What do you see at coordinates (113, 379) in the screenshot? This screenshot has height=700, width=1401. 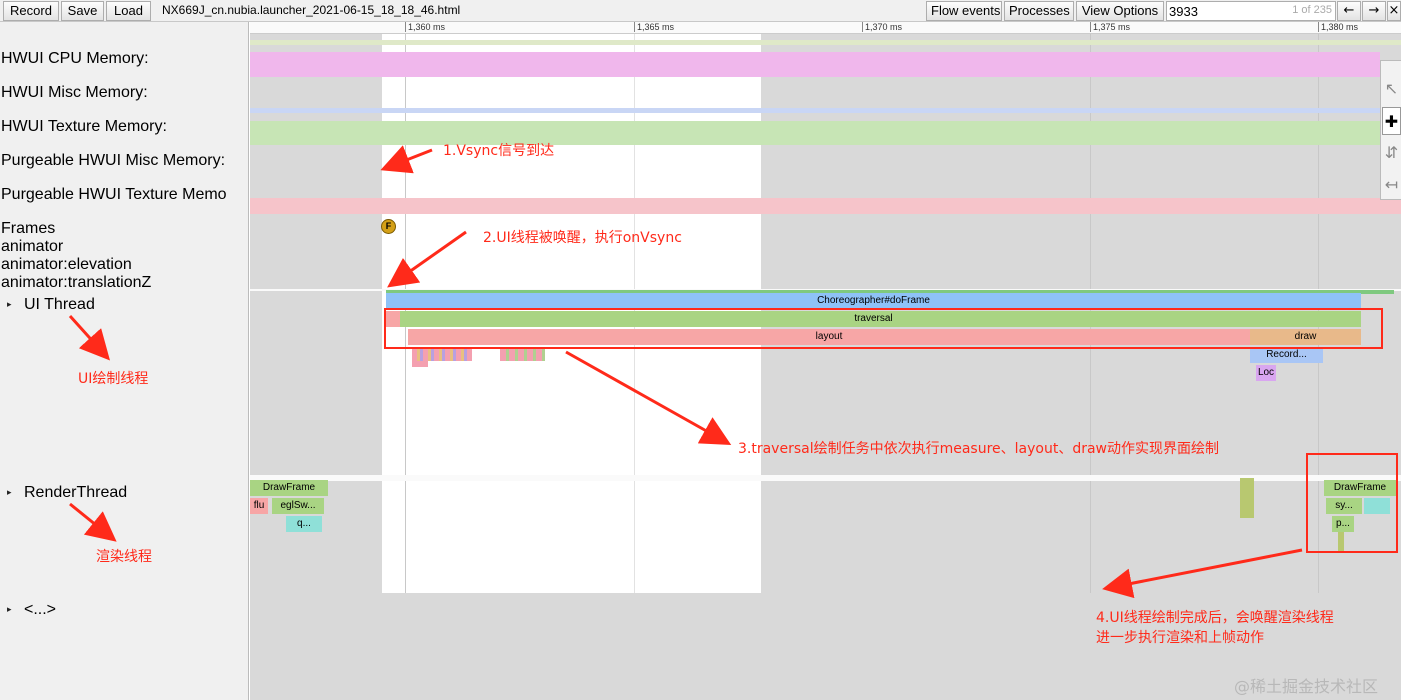 I see `annotation-ui-thread: UI绘制线程` at bounding box center [113, 379].